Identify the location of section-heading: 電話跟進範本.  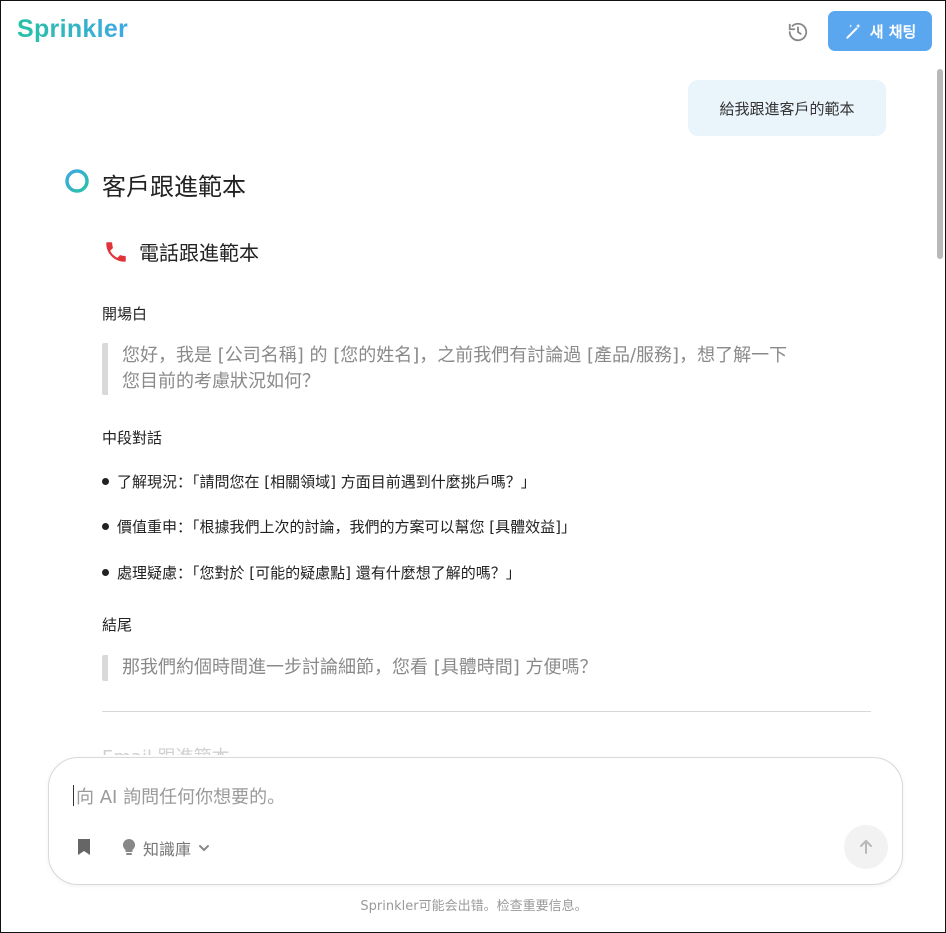
(181, 251).